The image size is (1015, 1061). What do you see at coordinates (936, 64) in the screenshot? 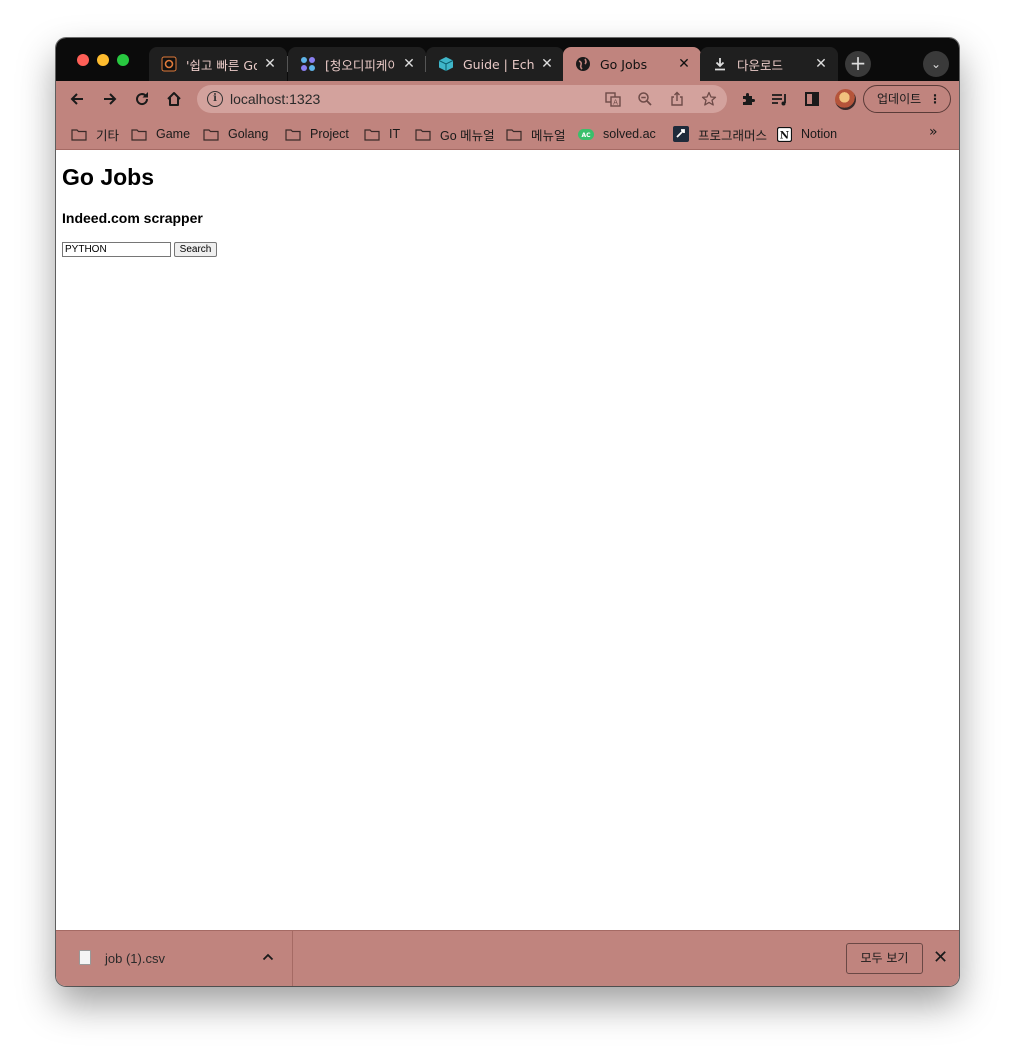
I see `tab-search-chevron-icon: ⌄` at bounding box center [936, 64].